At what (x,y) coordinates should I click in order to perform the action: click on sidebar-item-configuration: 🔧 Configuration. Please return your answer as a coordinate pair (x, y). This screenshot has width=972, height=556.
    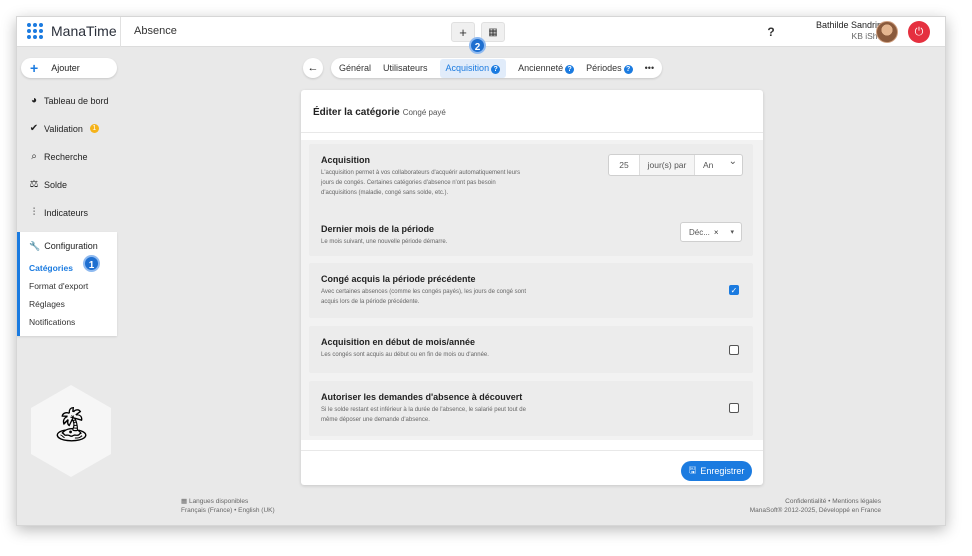
    Looking at the image, I should click on (63, 246).